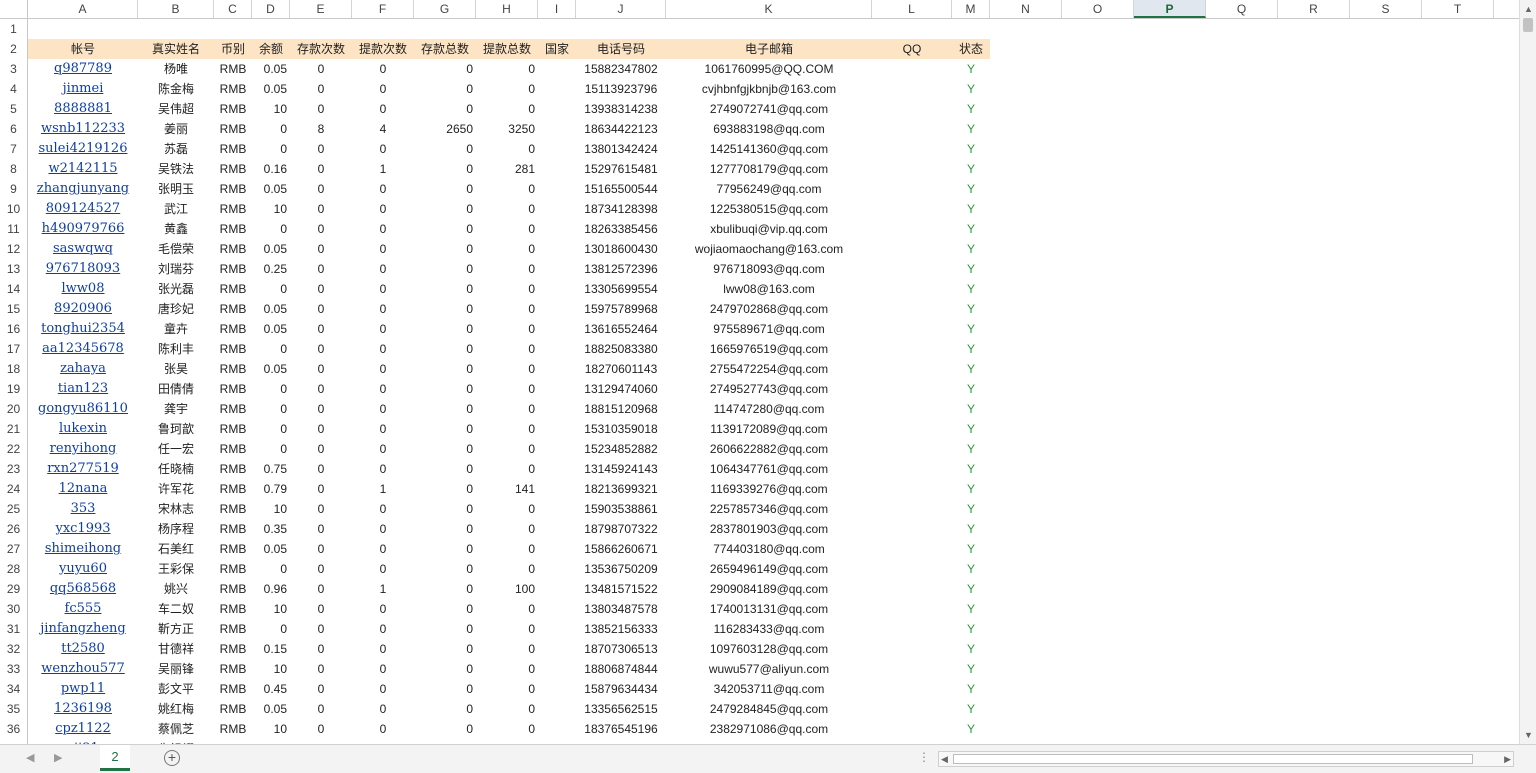  Describe the element at coordinates (912, 9) in the screenshot. I see `column-header-l: L` at that location.